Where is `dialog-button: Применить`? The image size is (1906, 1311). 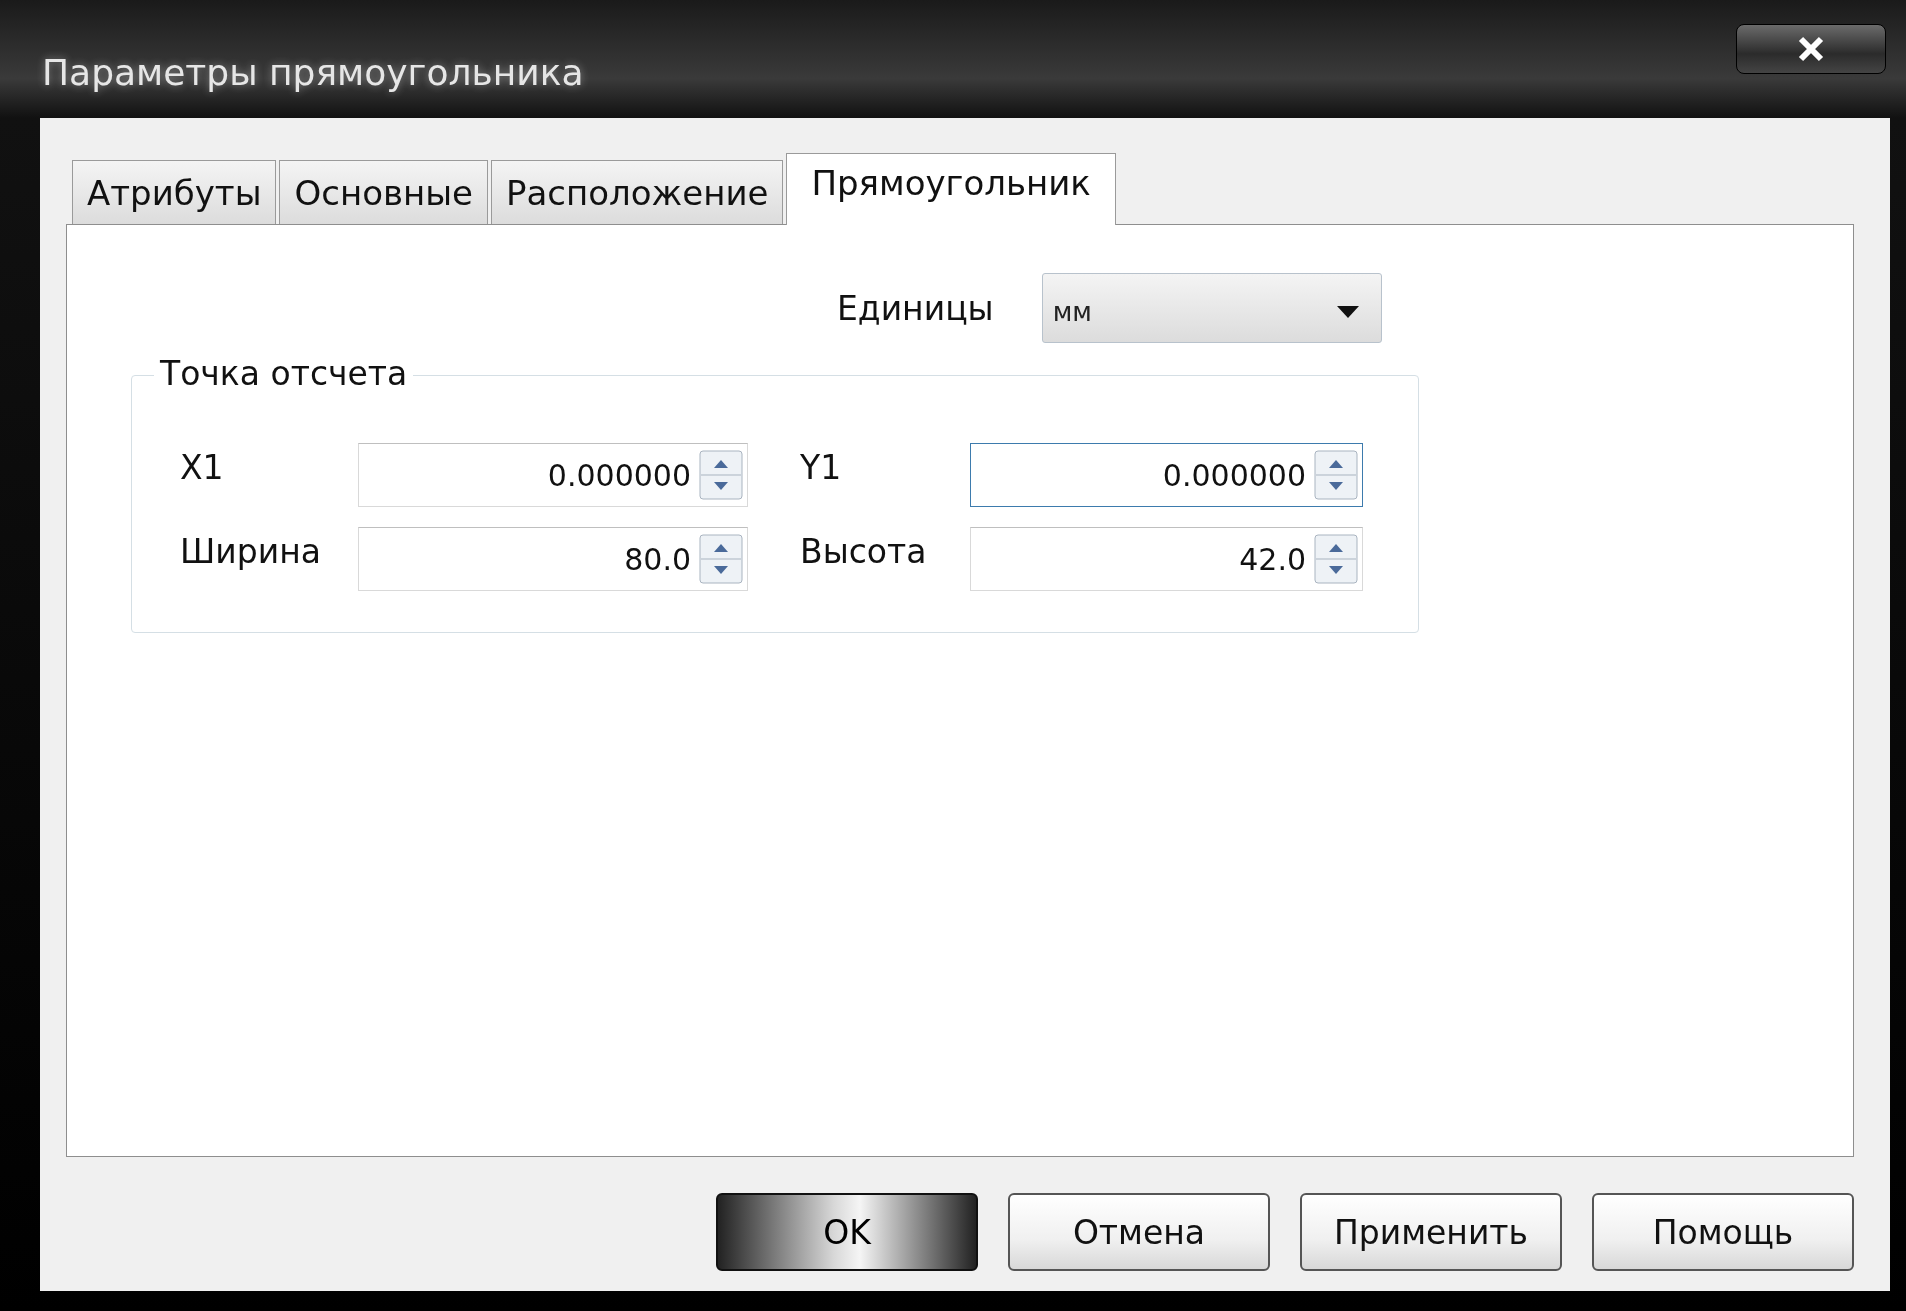
dialog-button: Применить is located at coordinates (1431, 1232).